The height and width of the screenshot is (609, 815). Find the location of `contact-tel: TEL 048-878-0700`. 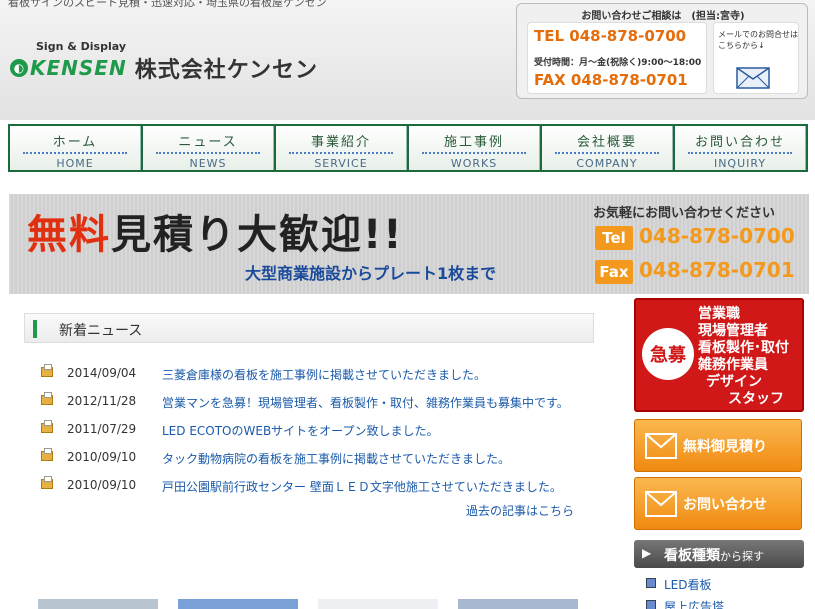

contact-tel: TEL 048-878-0700 is located at coordinates (610, 36).